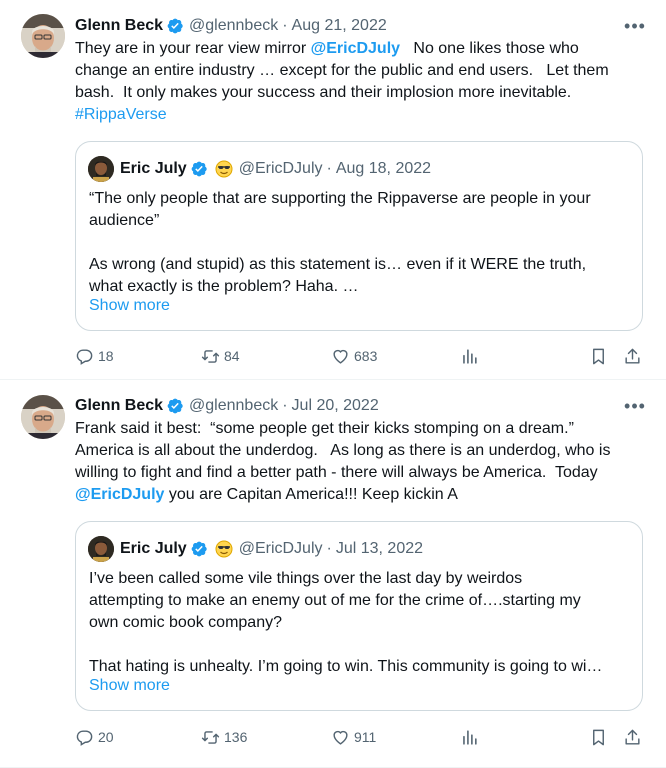 The width and height of the screenshot is (666, 768). What do you see at coordinates (124, 220) in the screenshot?
I see `quoted-text-line: audience”` at bounding box center [124, 220].